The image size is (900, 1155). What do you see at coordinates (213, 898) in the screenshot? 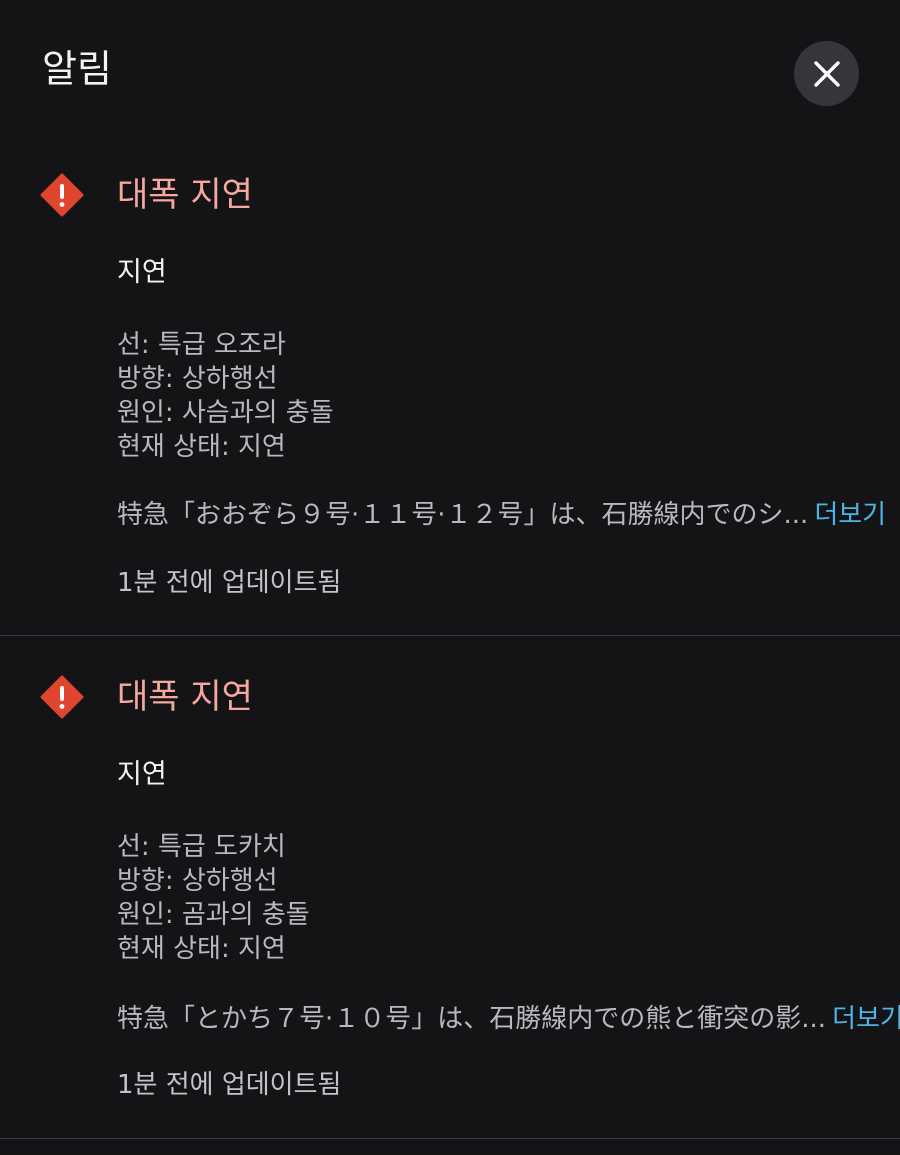
I see `alert-details: 선: 특급 도카치 방향: 상하행선 원인: 곰과의 충돌 현재 상태: 지연` at bounding box center [213, 898].